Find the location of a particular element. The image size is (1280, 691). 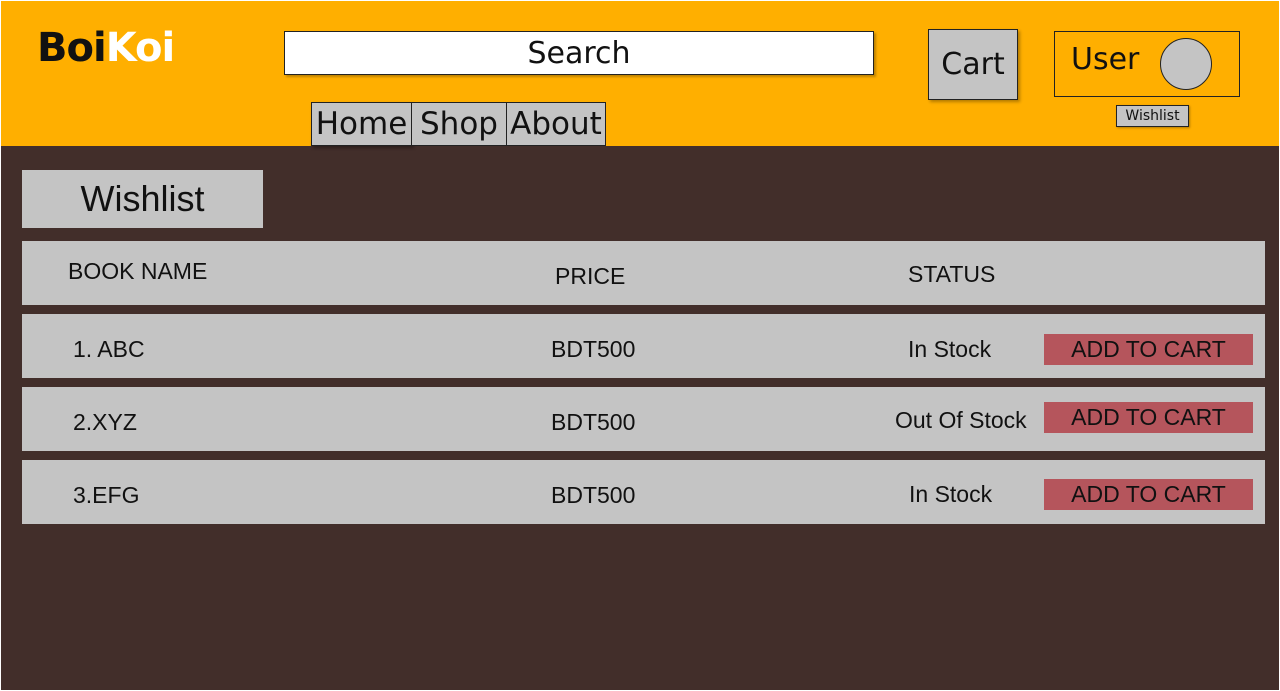

nav-item-shop: Shop is located at coordinates (459, 124).